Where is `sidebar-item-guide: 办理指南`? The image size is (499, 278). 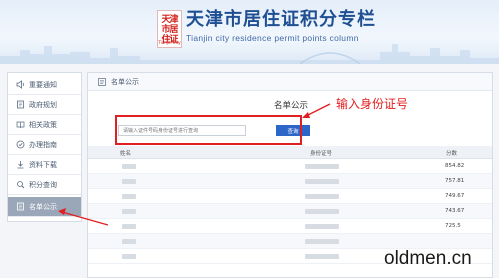
sidebar-item-guide: 办理指南 is located at coordinates (44, 145).